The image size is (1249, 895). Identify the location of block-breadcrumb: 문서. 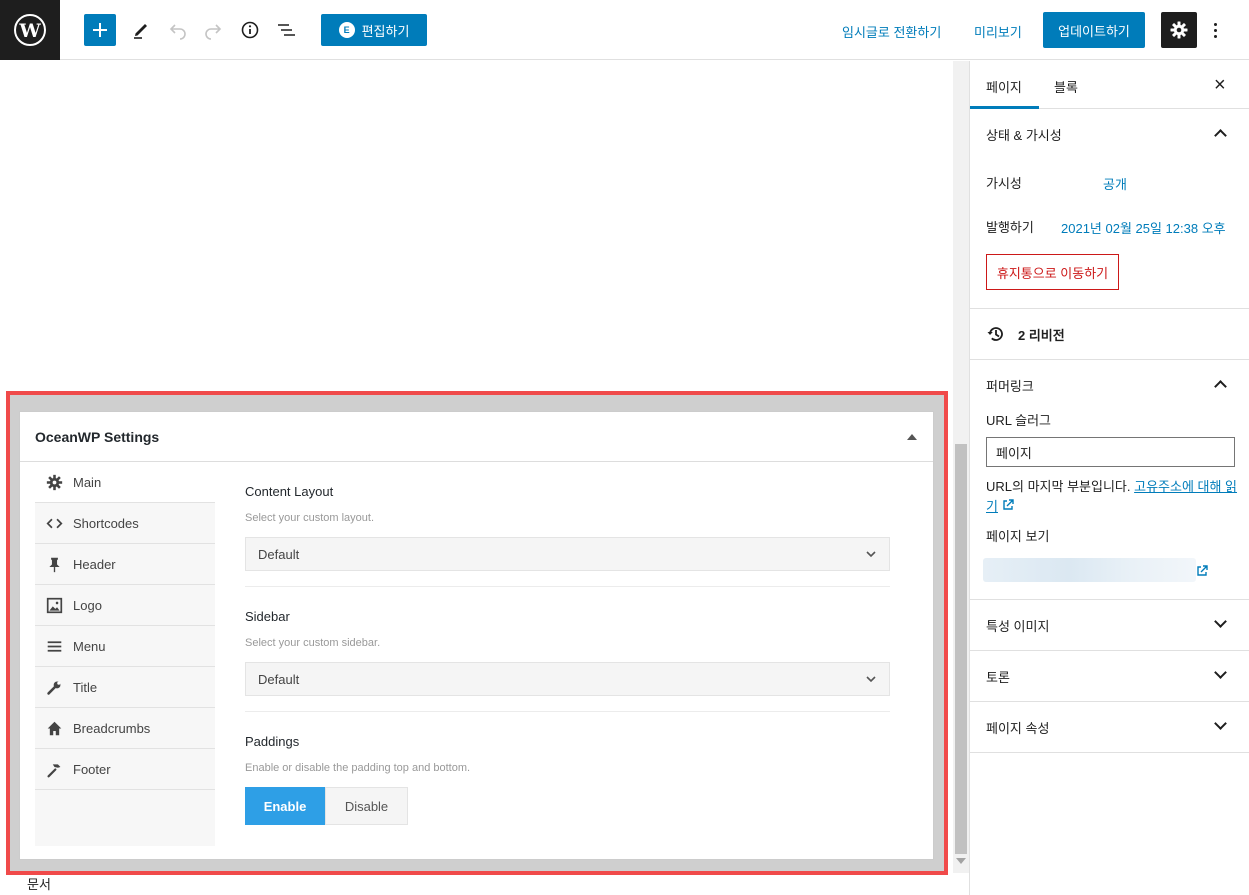
(39, 883).